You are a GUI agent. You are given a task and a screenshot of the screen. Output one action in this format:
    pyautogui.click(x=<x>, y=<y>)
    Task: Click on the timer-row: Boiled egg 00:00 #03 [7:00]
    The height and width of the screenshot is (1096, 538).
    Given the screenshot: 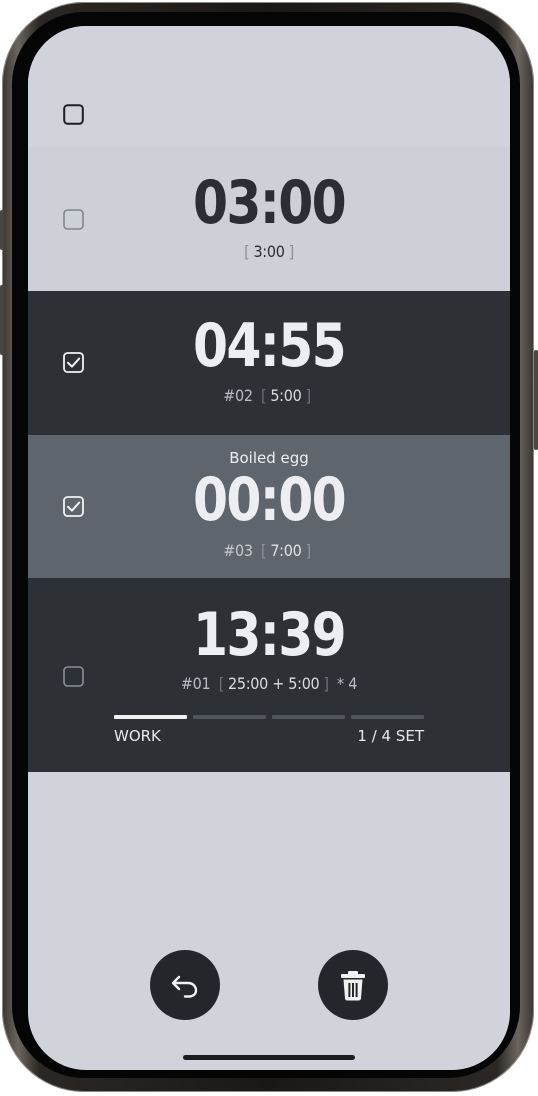 What is the action you would take?
    pyautogui.click(x=269, y=506)
    